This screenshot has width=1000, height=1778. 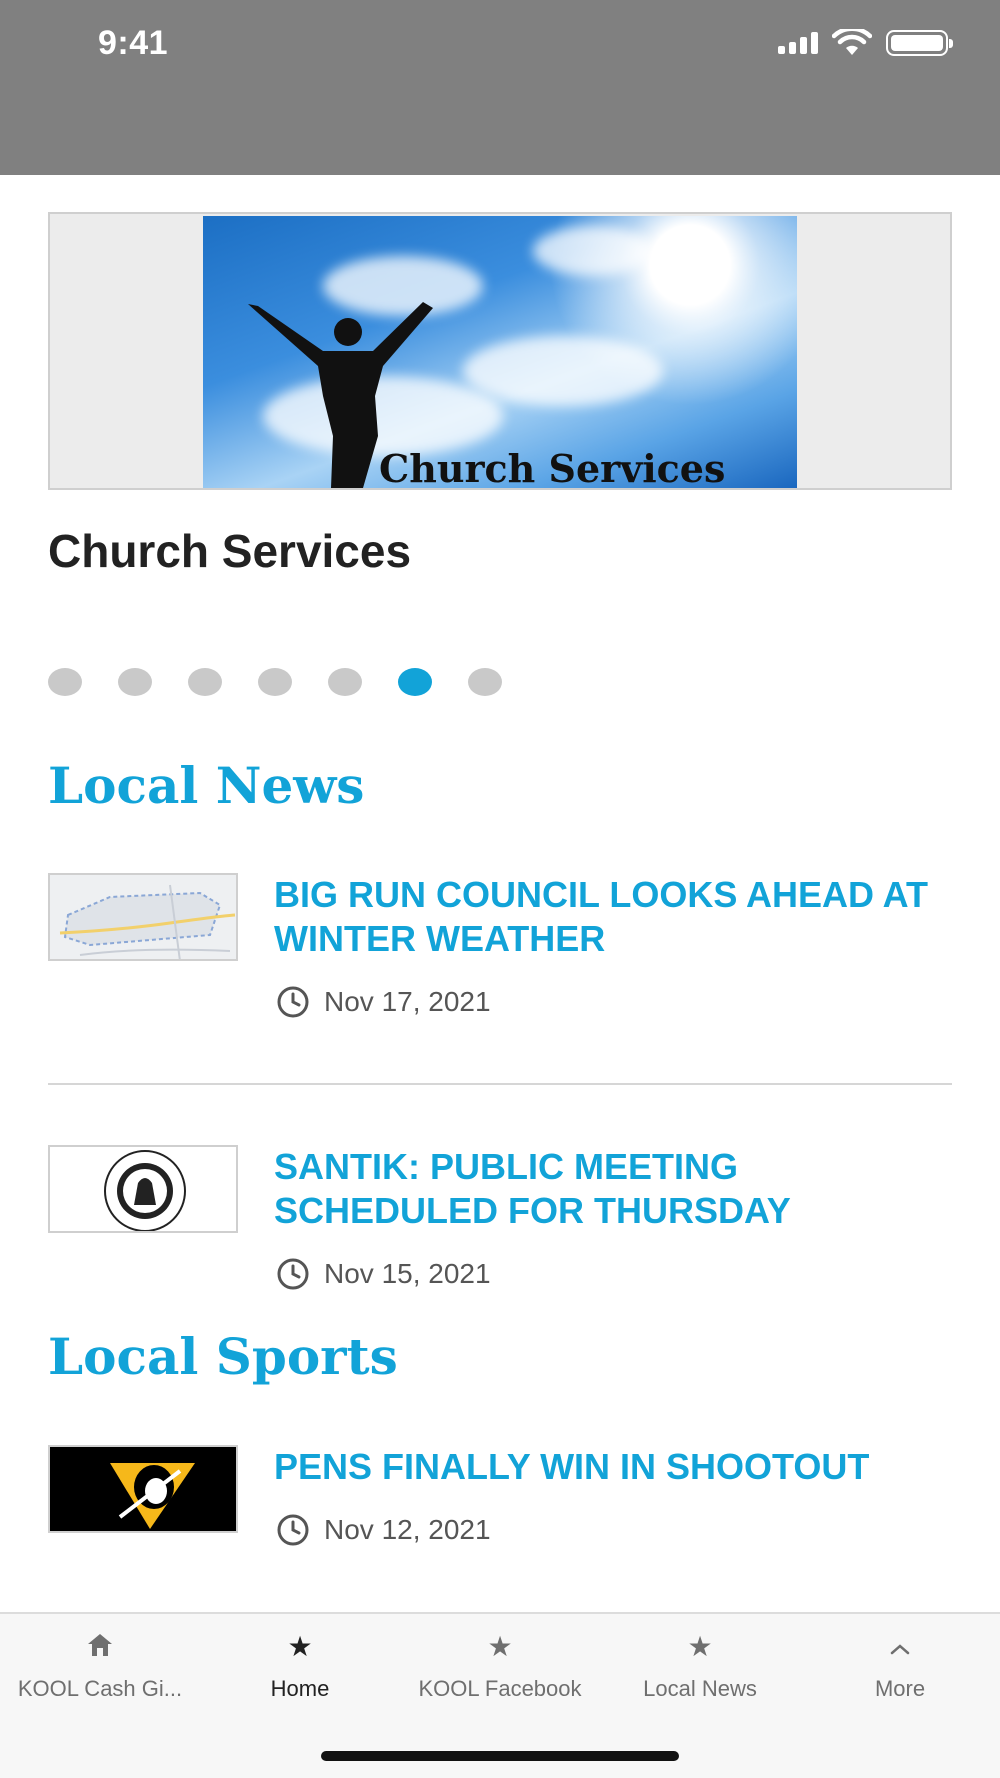 What do you see at coordinates (500, 1084) in the screenshot?
I see `news-divider` at bounding box center [500, 1084].